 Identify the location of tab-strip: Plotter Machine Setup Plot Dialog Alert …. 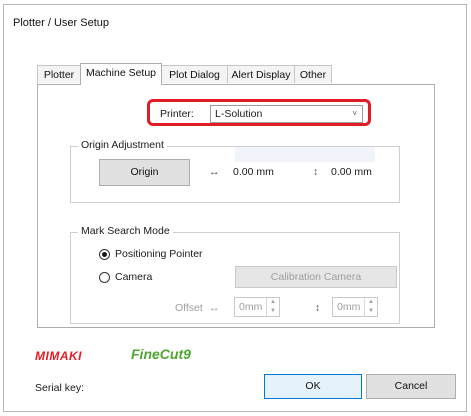
(236, 74).